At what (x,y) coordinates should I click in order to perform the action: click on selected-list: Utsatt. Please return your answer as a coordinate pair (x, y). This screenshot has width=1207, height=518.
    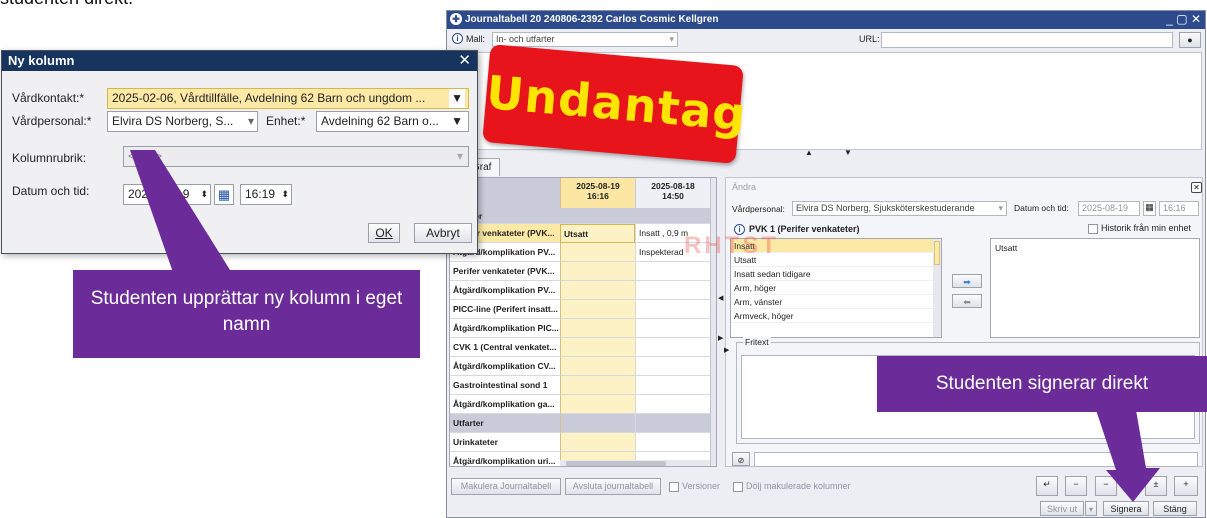
    Looking at the image, I should click on (1095, 288).